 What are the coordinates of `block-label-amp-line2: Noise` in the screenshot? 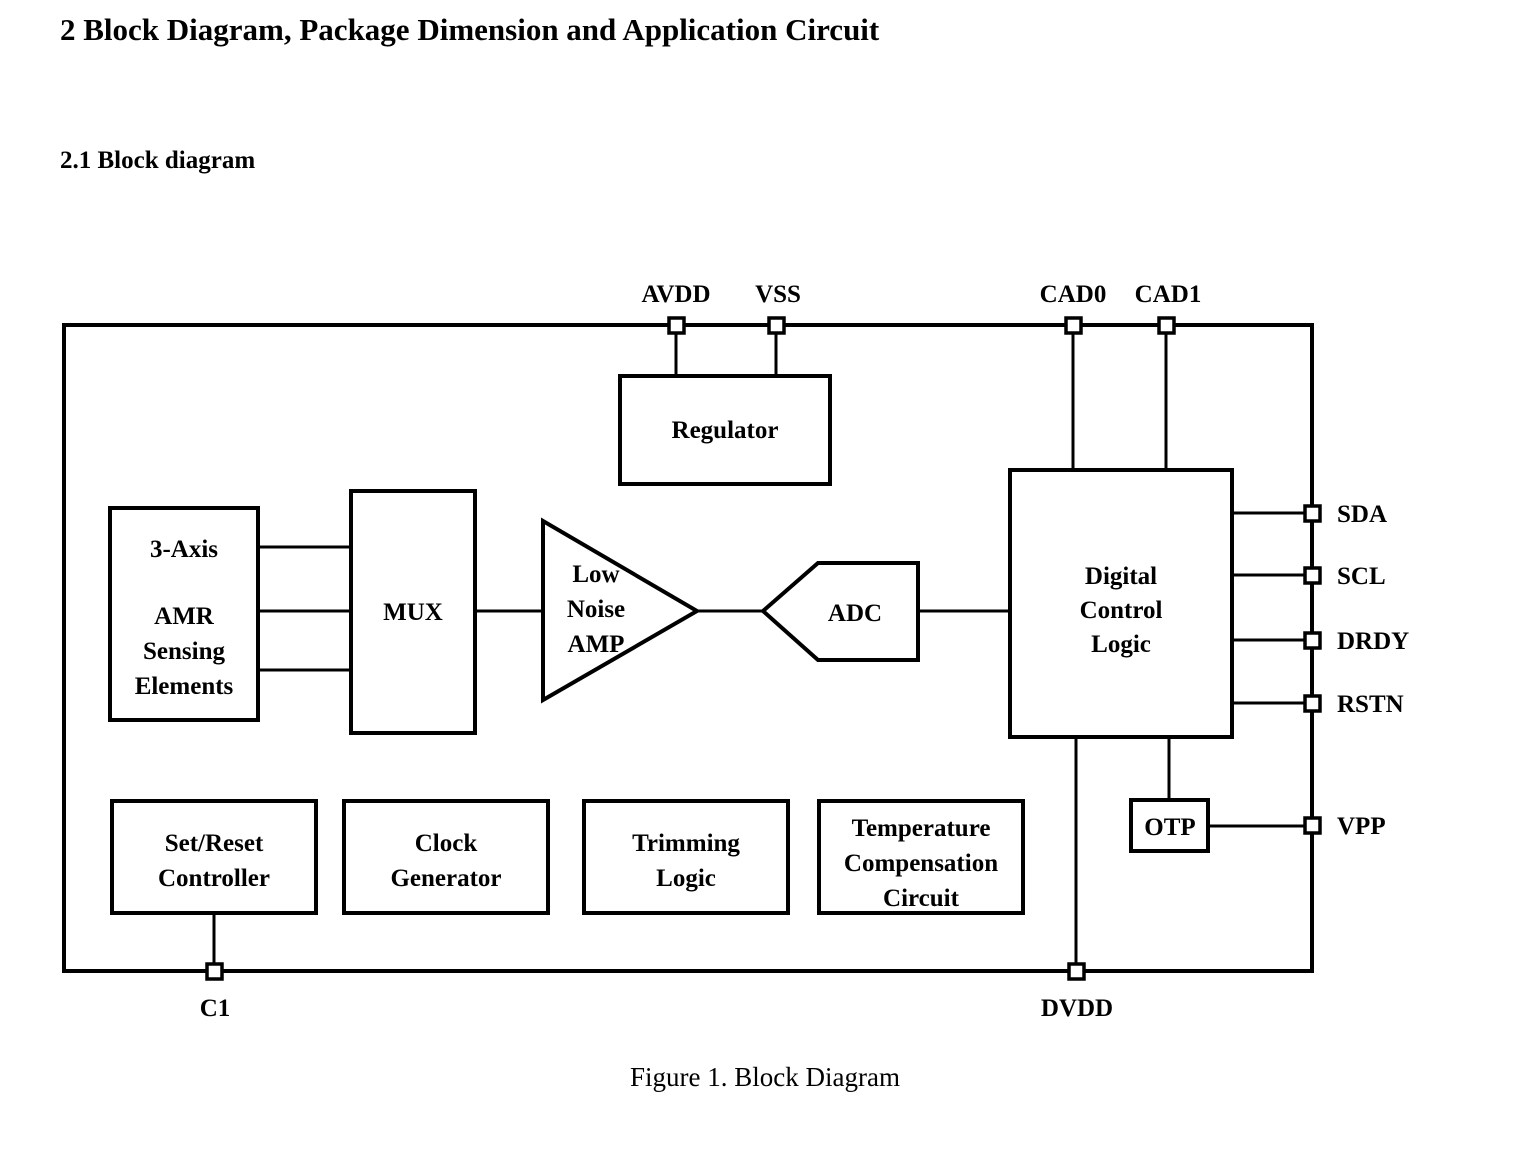 It's located at (596, 609).